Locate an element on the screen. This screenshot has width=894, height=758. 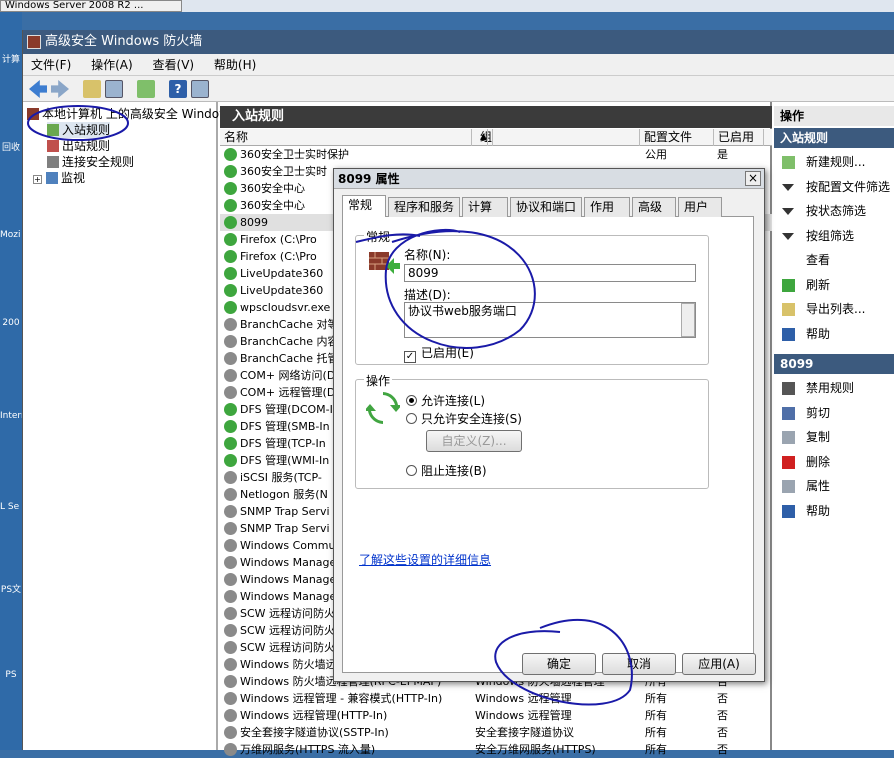
tab-programs-services: 程序和服务 is located at coordinates (424, 207).